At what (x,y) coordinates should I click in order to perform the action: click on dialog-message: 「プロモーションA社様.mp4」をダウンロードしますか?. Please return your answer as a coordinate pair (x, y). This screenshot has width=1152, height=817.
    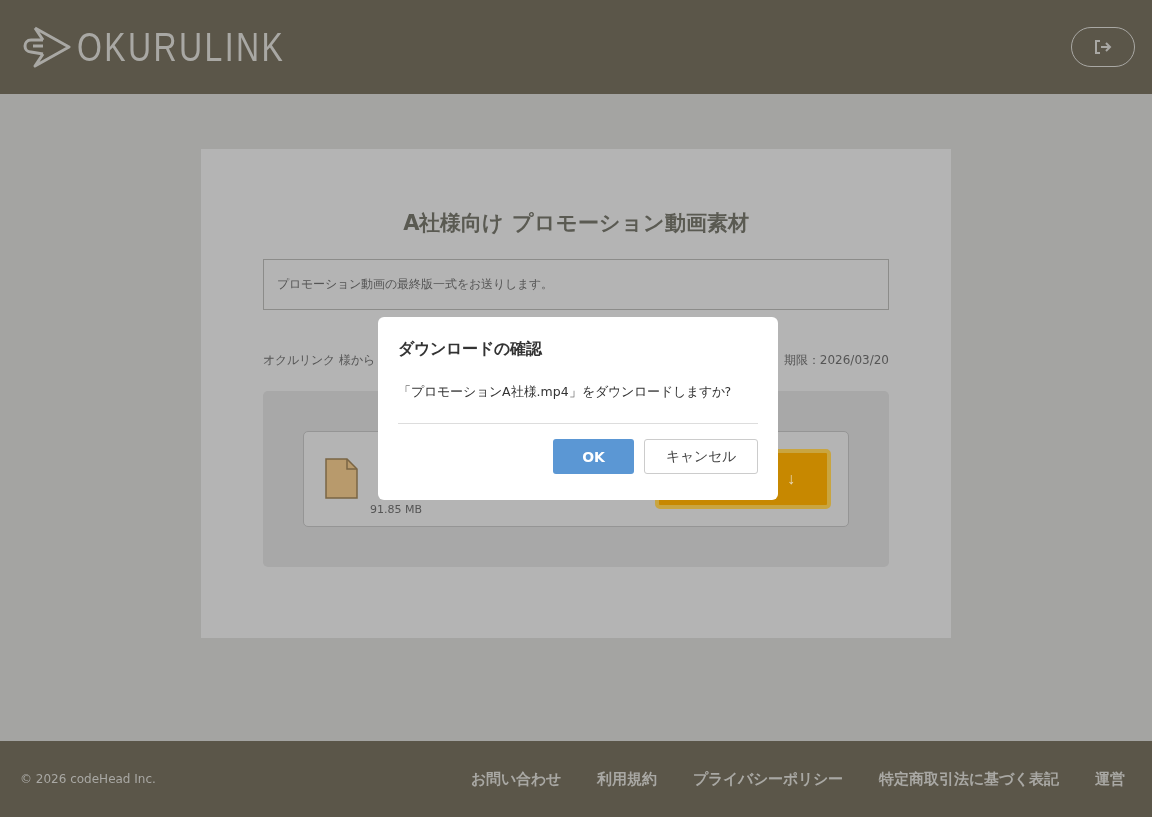
    Looking at the image, I should click on (578, 404).